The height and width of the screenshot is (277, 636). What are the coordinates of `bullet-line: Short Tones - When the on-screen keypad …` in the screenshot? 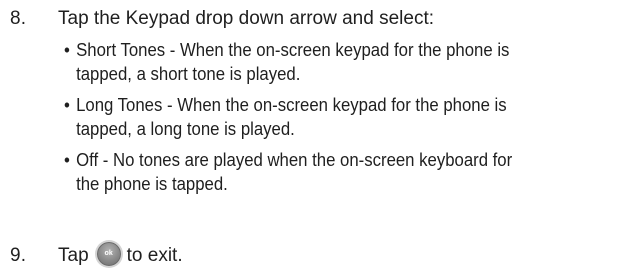 It's located at (293, 50).